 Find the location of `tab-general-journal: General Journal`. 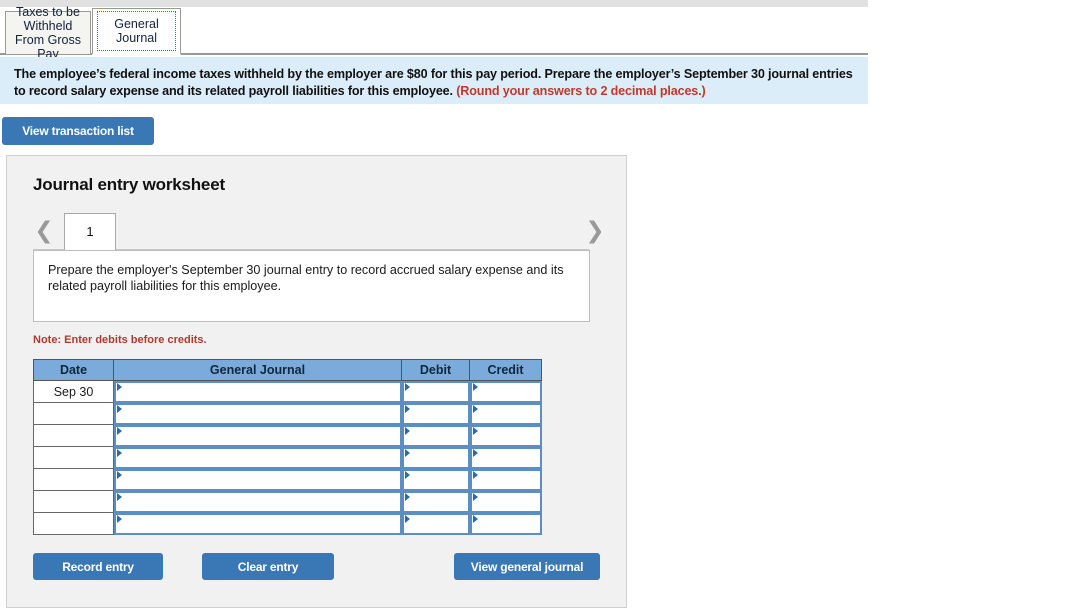

tab-general-journal: General Journal is located at coordinates (136, 31).